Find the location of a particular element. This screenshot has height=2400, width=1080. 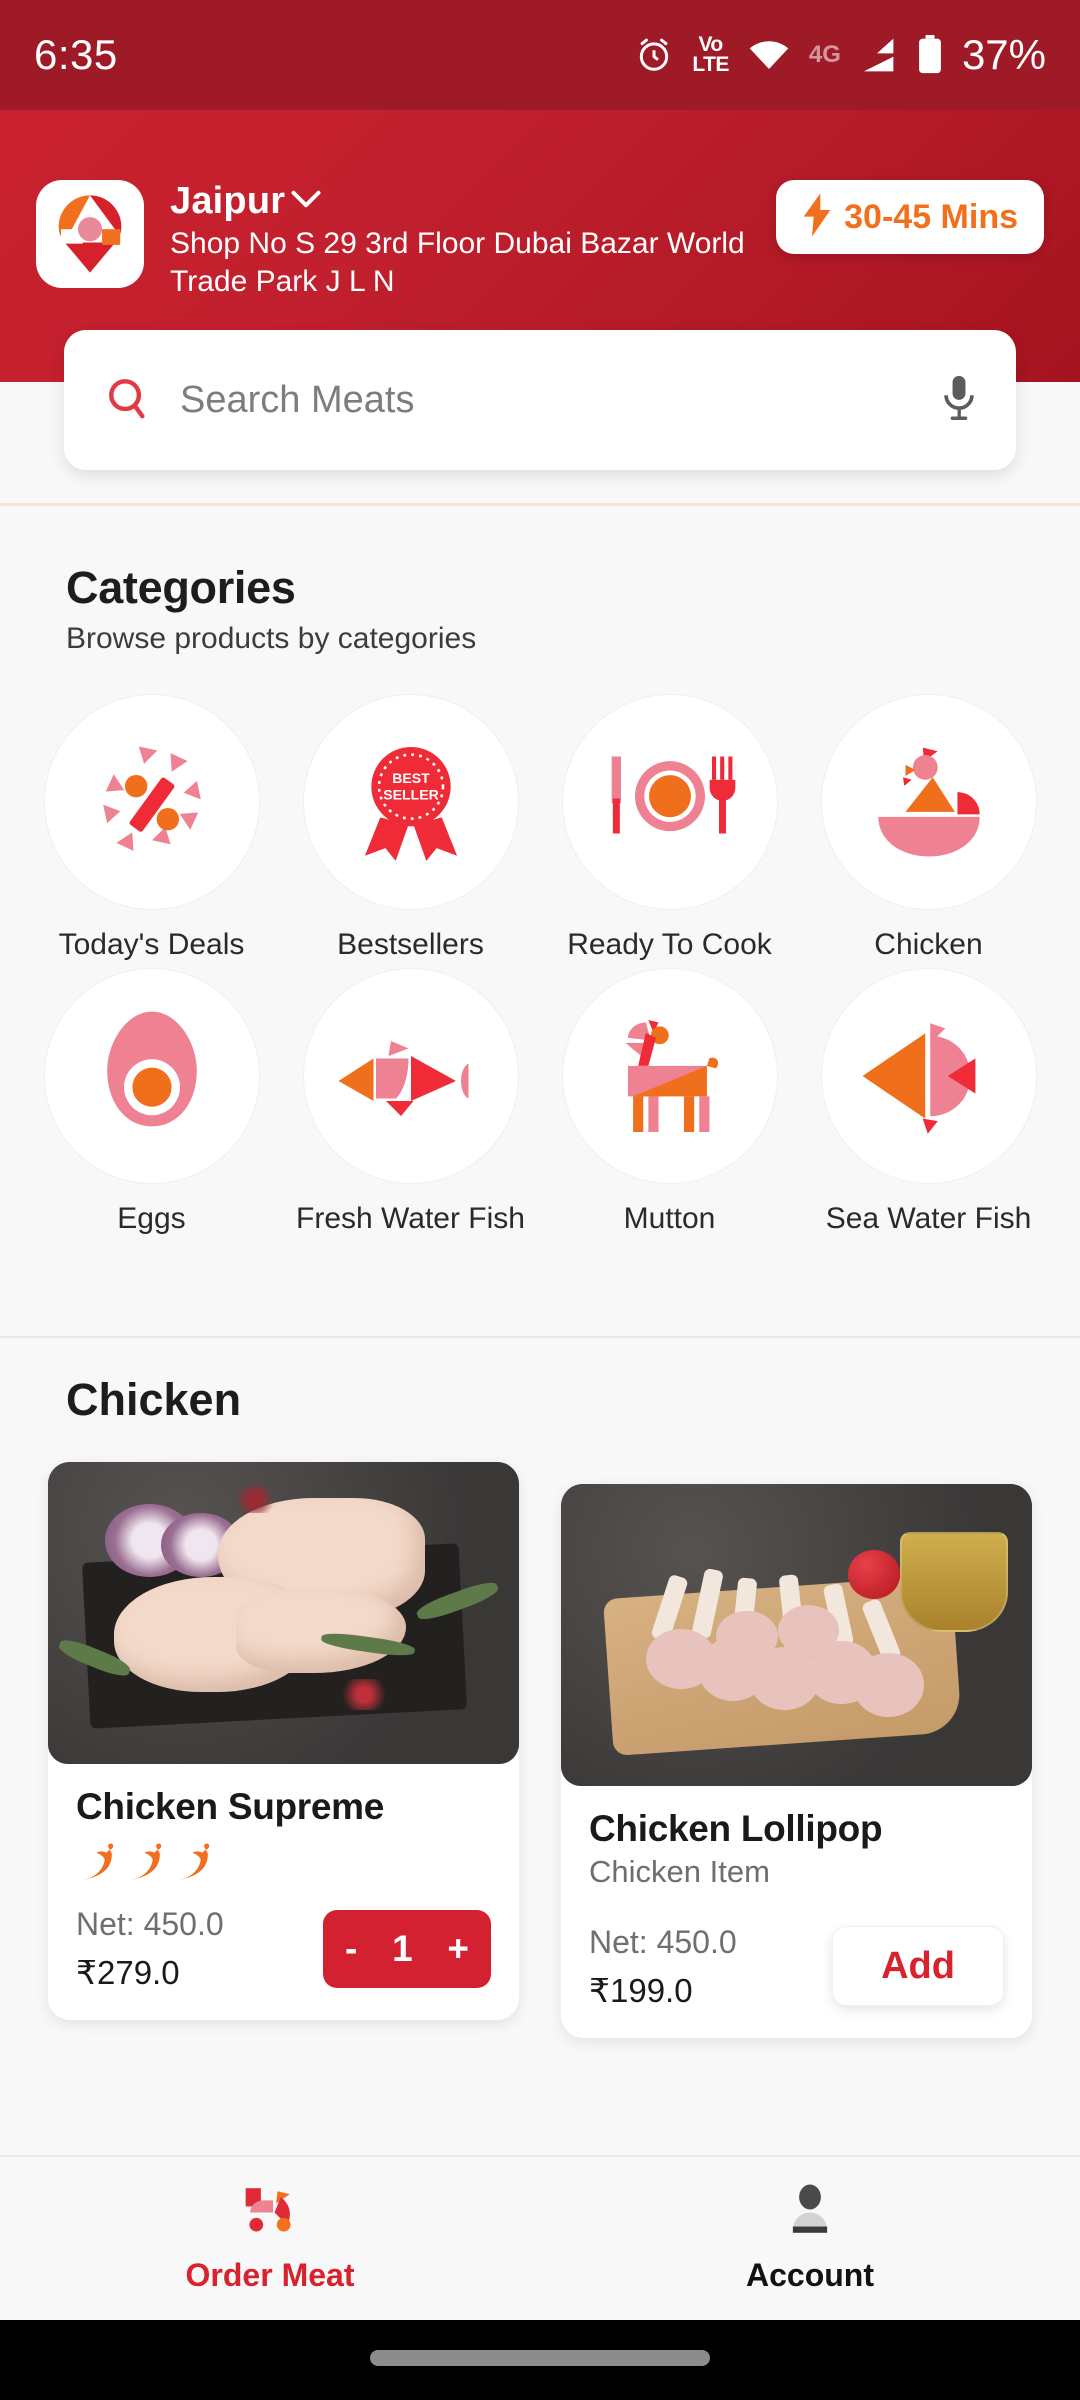

gesture-handle is located at coordinates (540, 2358).